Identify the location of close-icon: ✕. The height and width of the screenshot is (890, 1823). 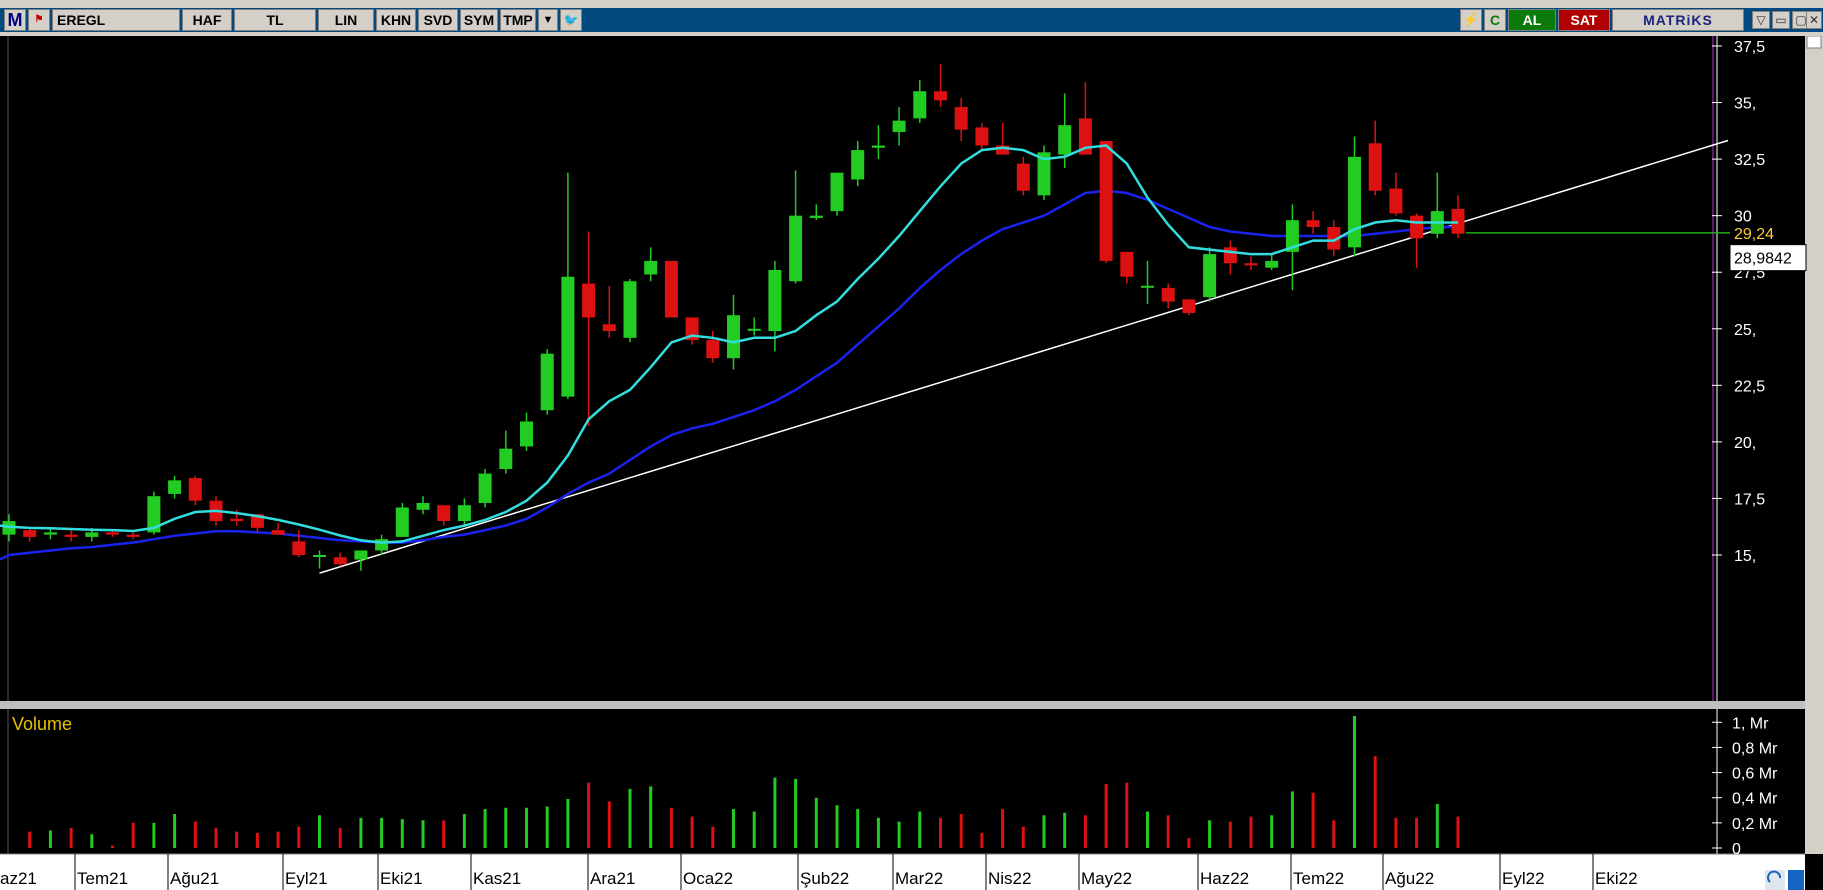
(1814, 20).